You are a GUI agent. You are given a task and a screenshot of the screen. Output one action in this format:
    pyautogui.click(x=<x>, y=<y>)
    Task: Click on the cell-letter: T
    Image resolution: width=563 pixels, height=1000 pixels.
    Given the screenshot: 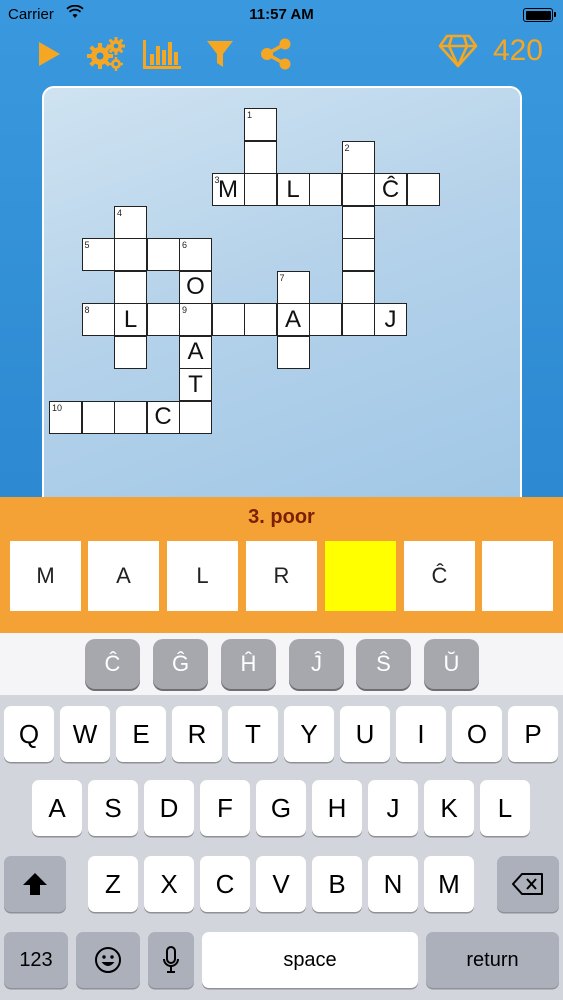 What is the action you would take?
    pyautogui.click(x=195, y=384)
    